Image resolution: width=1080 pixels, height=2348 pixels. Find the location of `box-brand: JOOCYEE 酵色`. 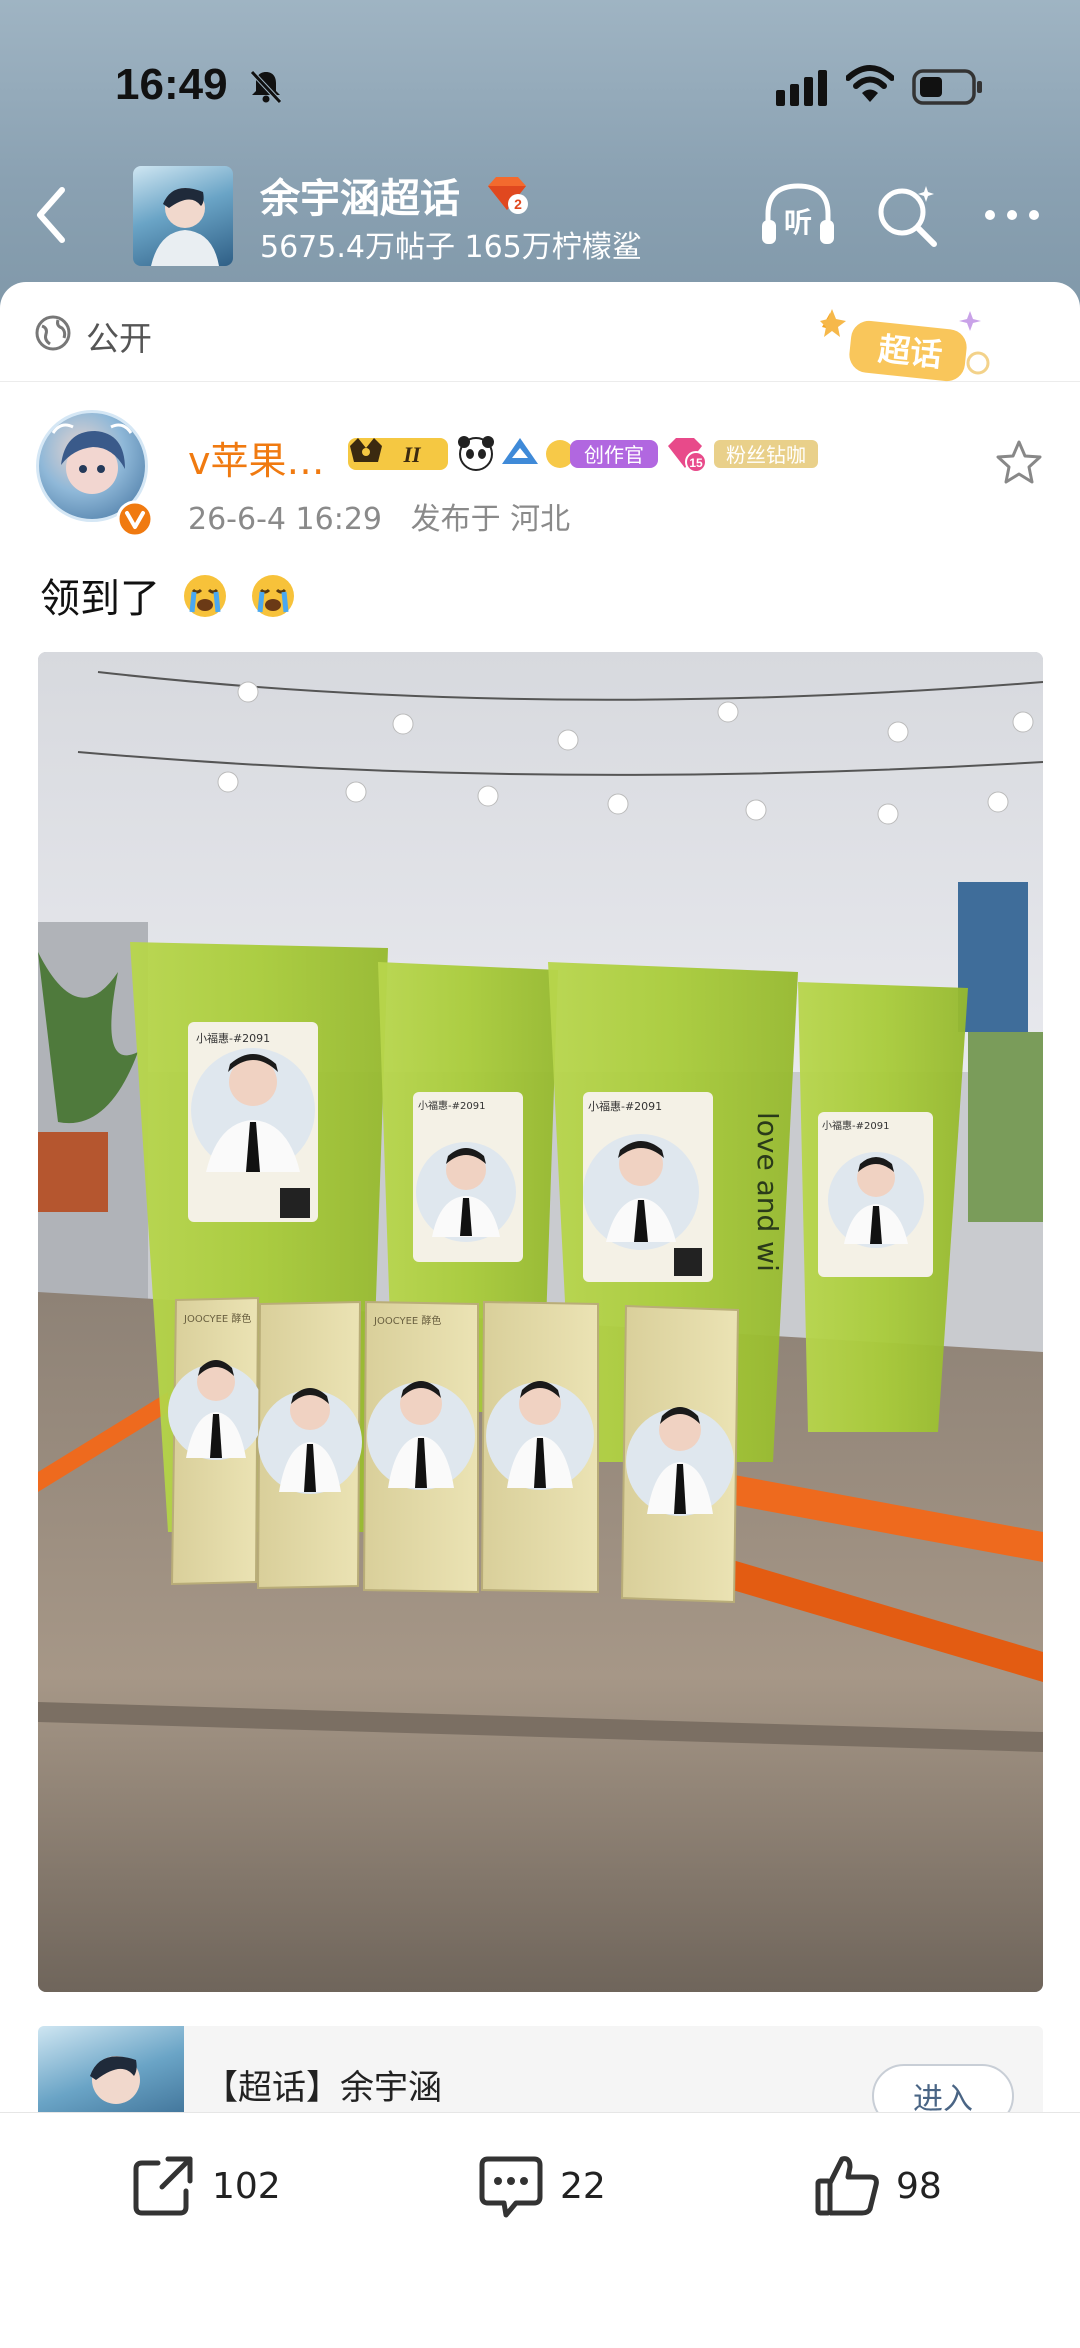

box-brand: JOOCYEE 酵色 is located at coordinates (217, 1318).